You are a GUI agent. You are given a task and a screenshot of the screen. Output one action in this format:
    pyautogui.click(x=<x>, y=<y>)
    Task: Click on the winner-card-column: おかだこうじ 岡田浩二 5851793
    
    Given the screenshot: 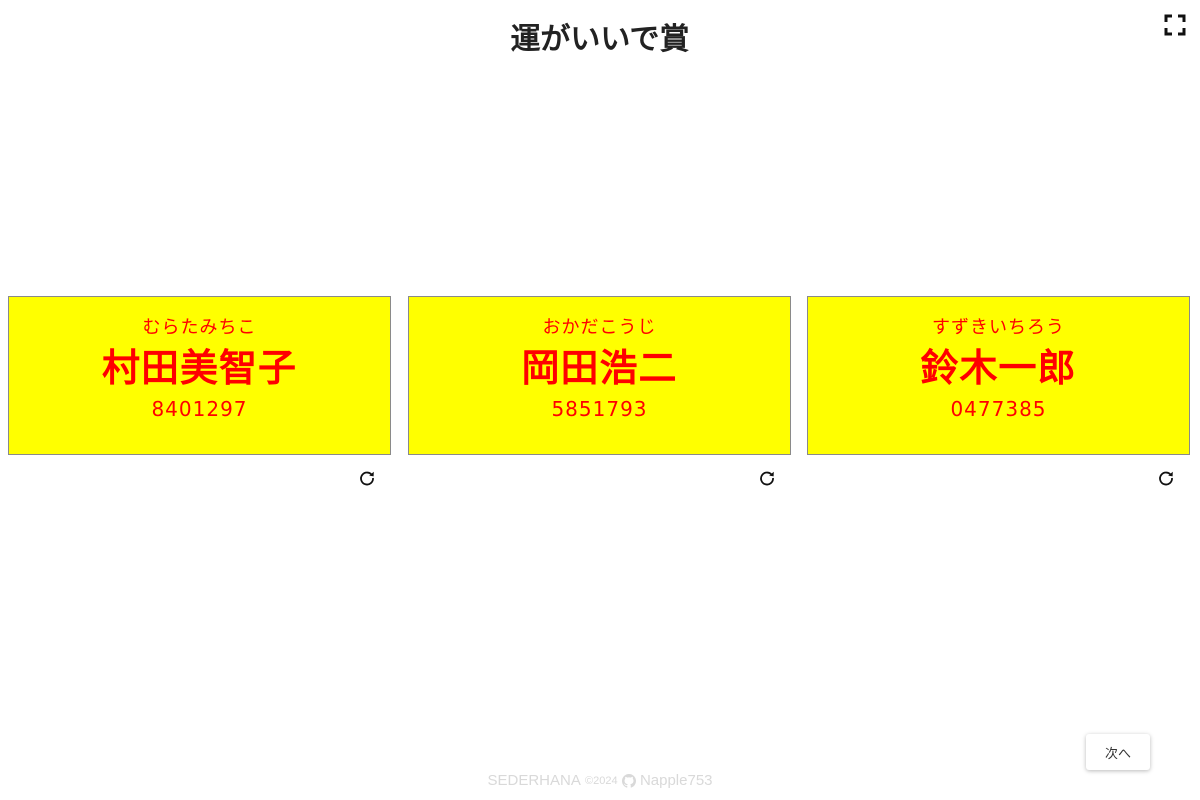 What is the action you would take?
    pyautogui.click(x=599, y=391)
    